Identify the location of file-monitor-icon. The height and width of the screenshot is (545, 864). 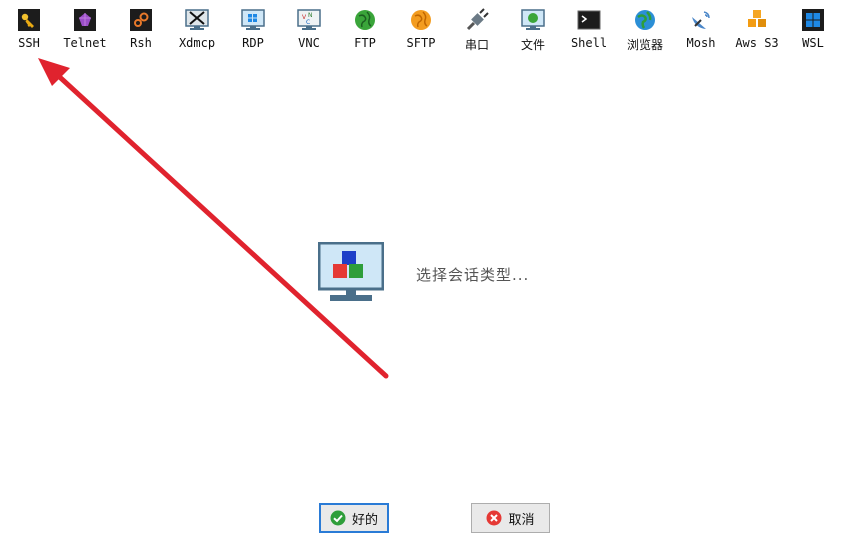
(533, 19).